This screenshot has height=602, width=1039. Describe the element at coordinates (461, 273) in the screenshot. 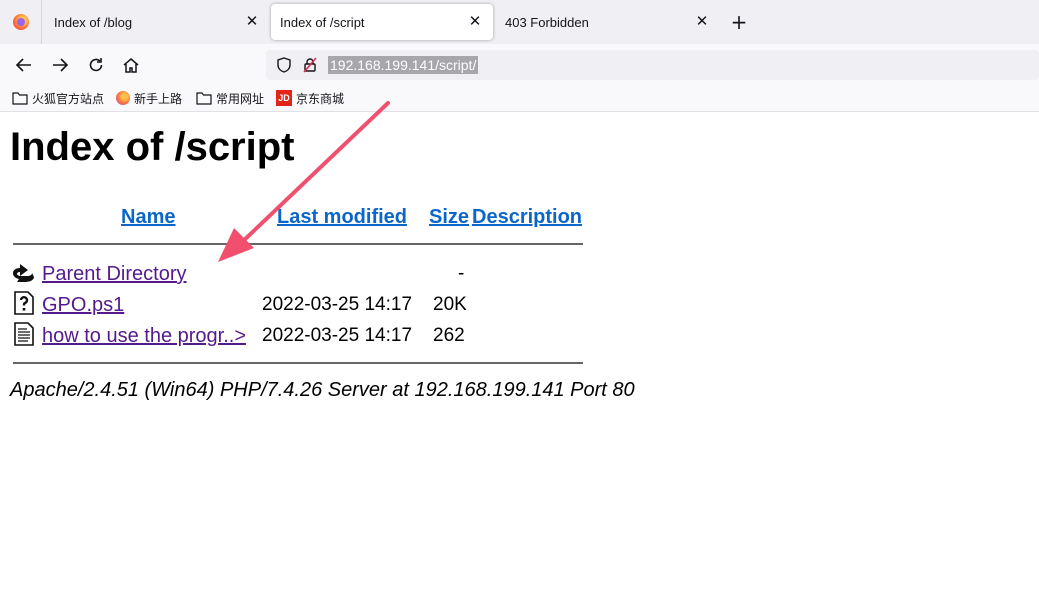

I see `row-size: -` at that location.